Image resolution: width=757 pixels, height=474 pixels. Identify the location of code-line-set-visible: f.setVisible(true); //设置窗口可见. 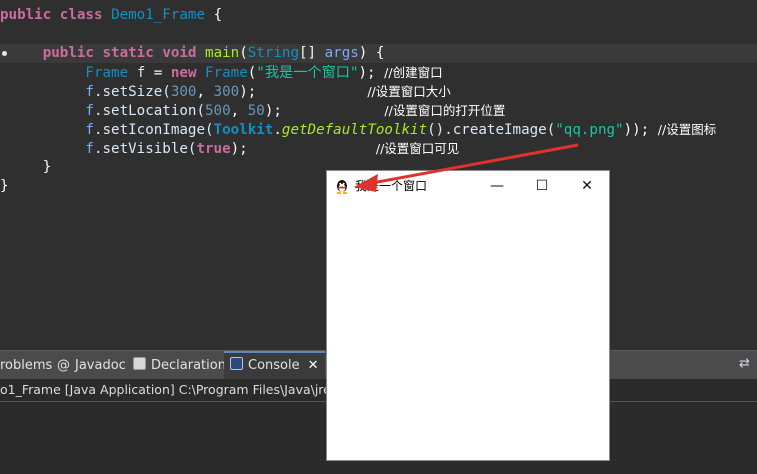
(378, 148).